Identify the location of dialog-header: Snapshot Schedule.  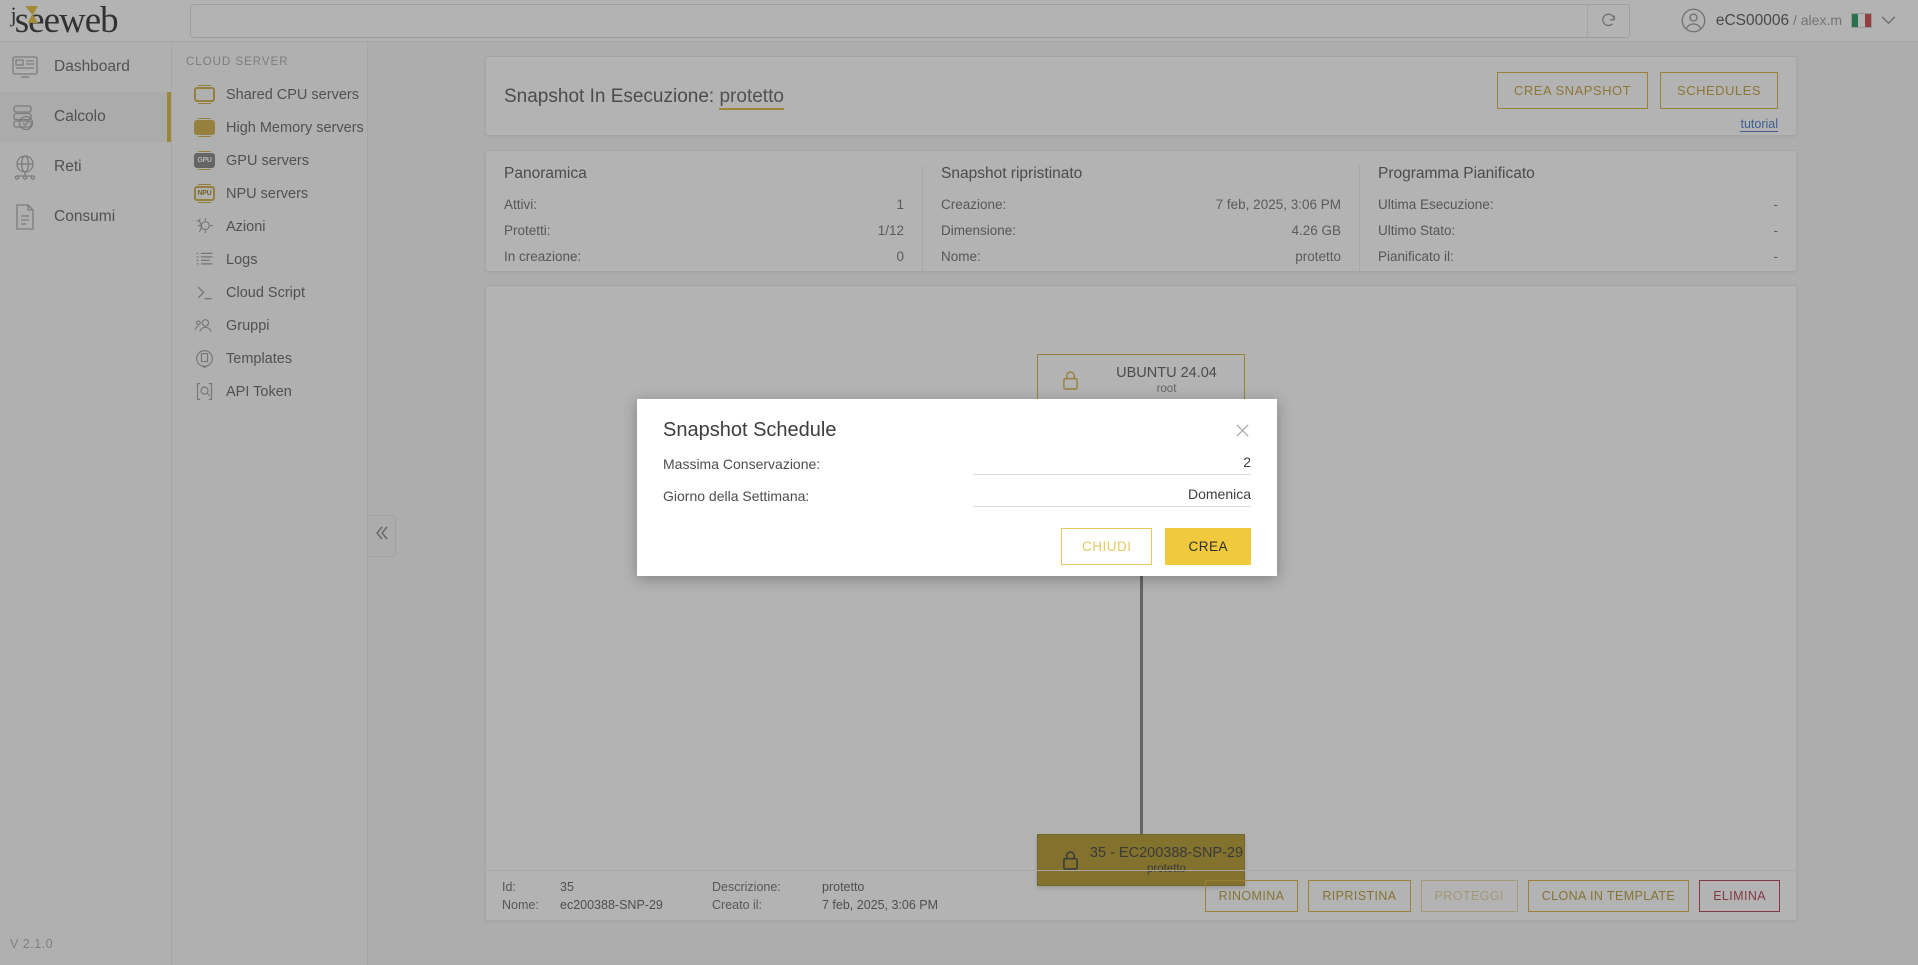
(957, 431).